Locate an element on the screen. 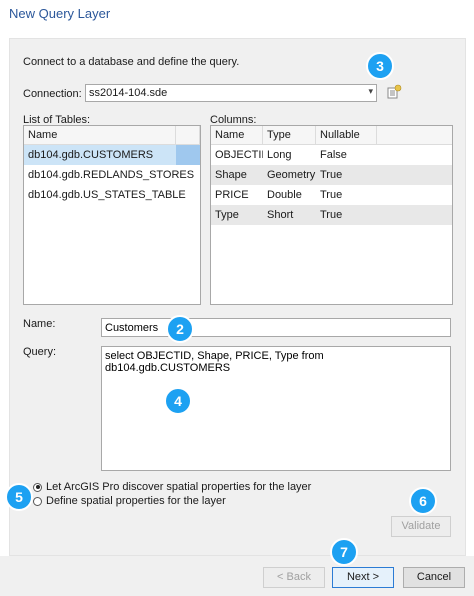  table-row: PRICE Double True is located at coordinates (331, 195).